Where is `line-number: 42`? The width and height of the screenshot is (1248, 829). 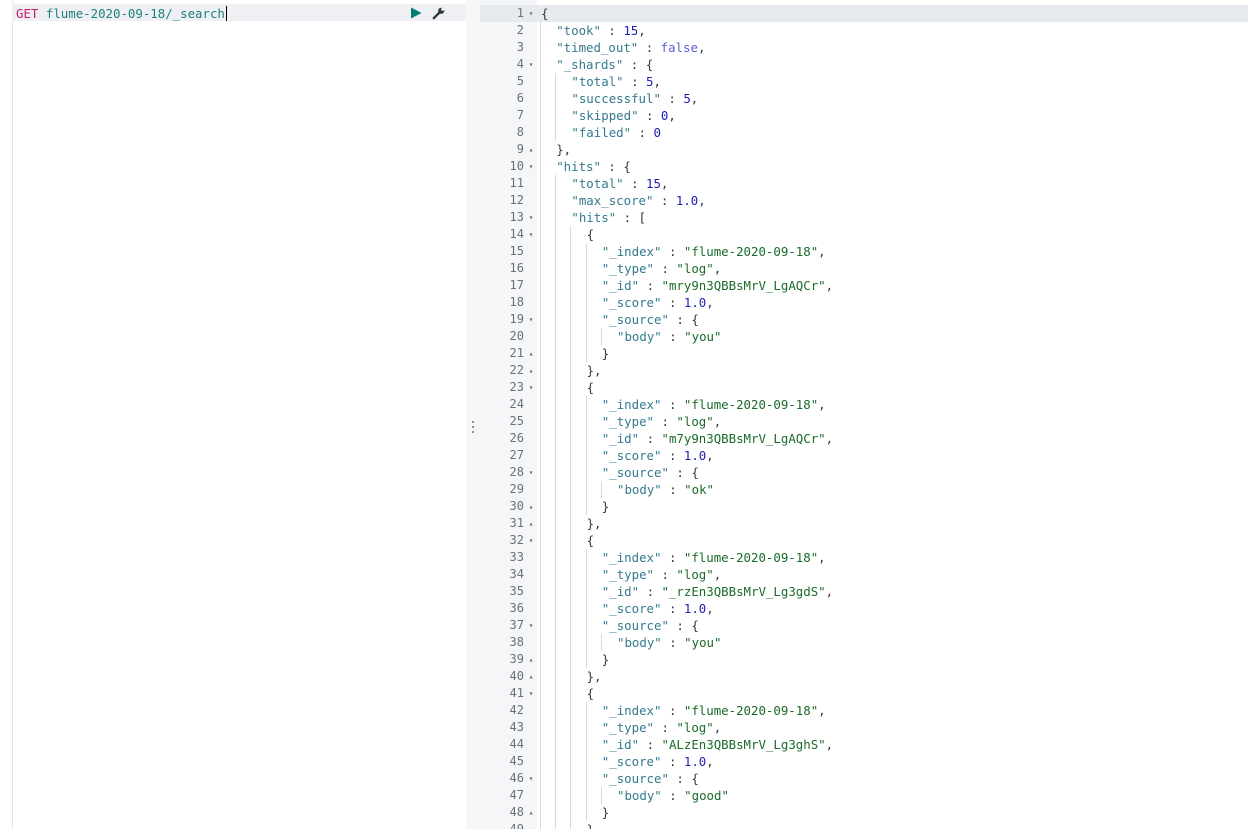
line-number: 42 is located at coordinates (516, 710).